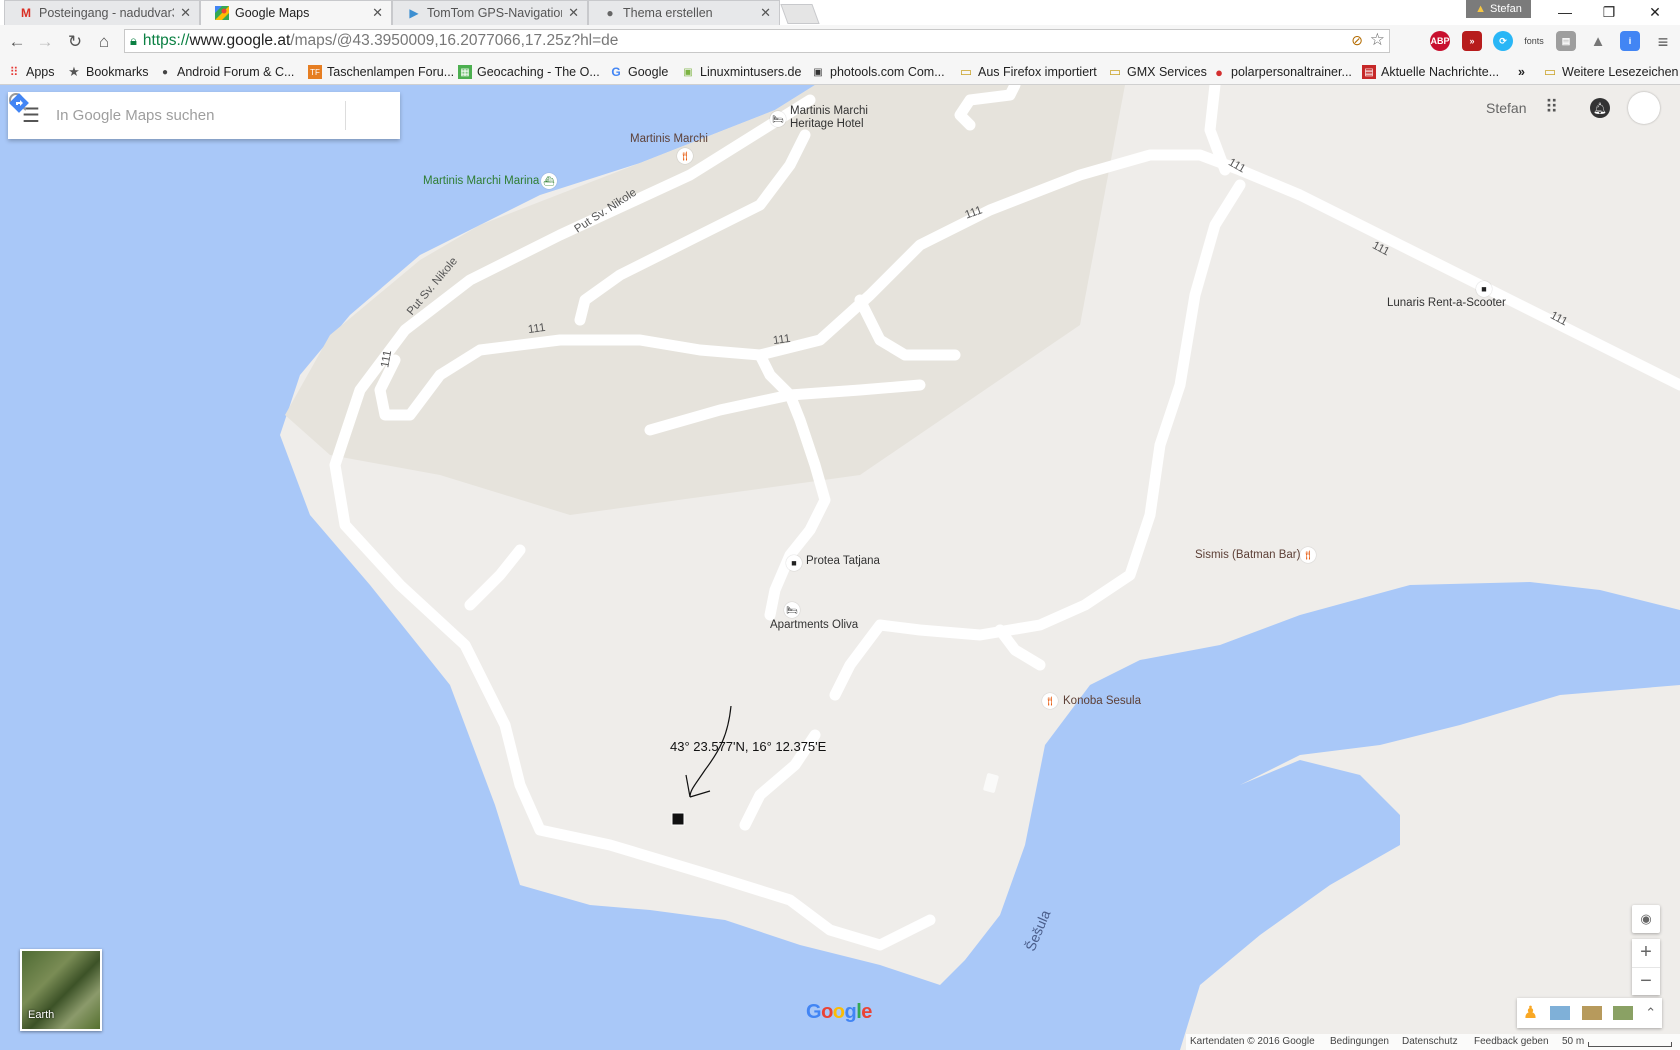  Describe the element at coordinates (1506, 108) in the screenshot. I see `account-name: Stefan` at that location.